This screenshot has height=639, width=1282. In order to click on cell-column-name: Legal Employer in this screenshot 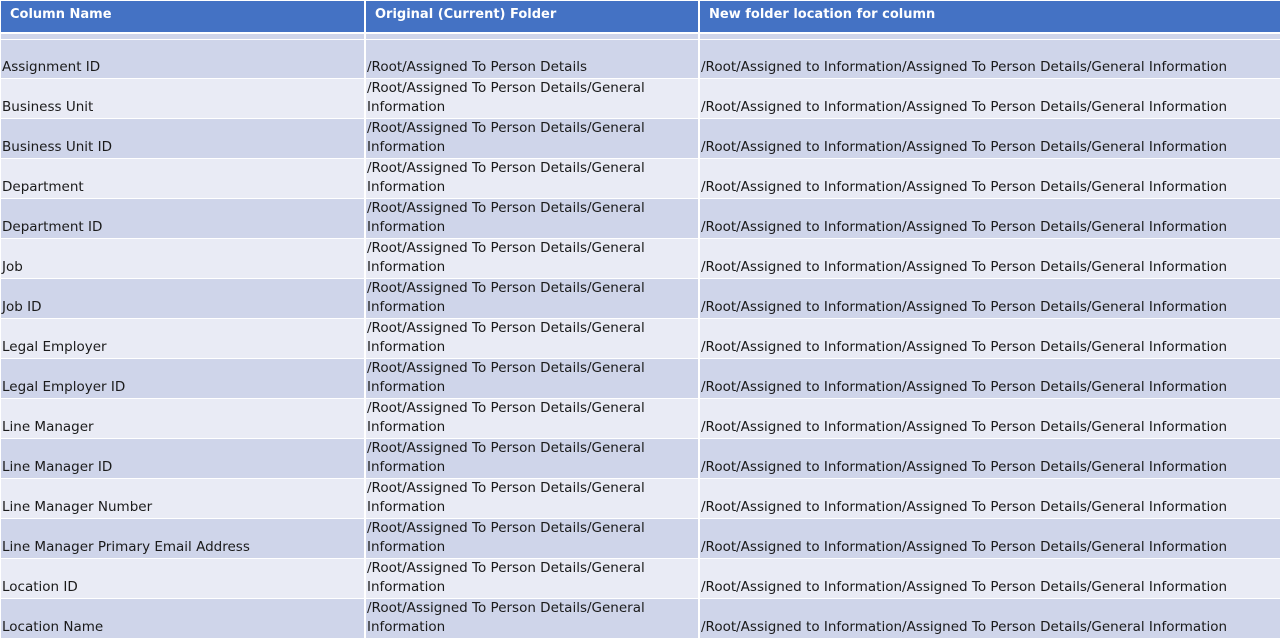, I will do `click(183, 338)`.